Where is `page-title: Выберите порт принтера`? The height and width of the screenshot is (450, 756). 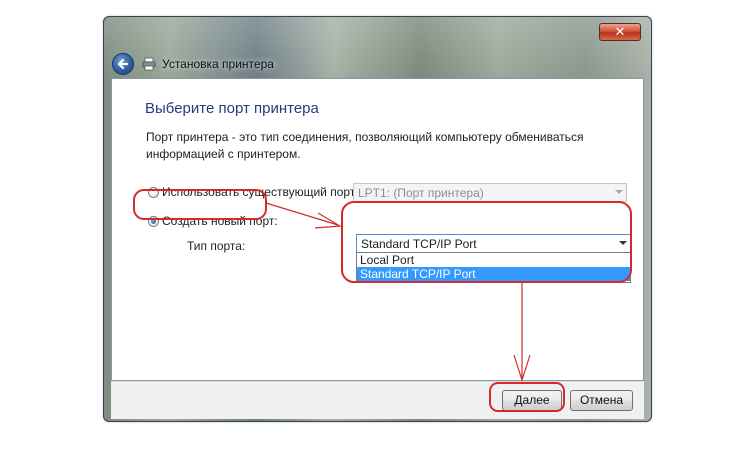 page-title: Выберите порт принтера is located at coordinates (232, 108).